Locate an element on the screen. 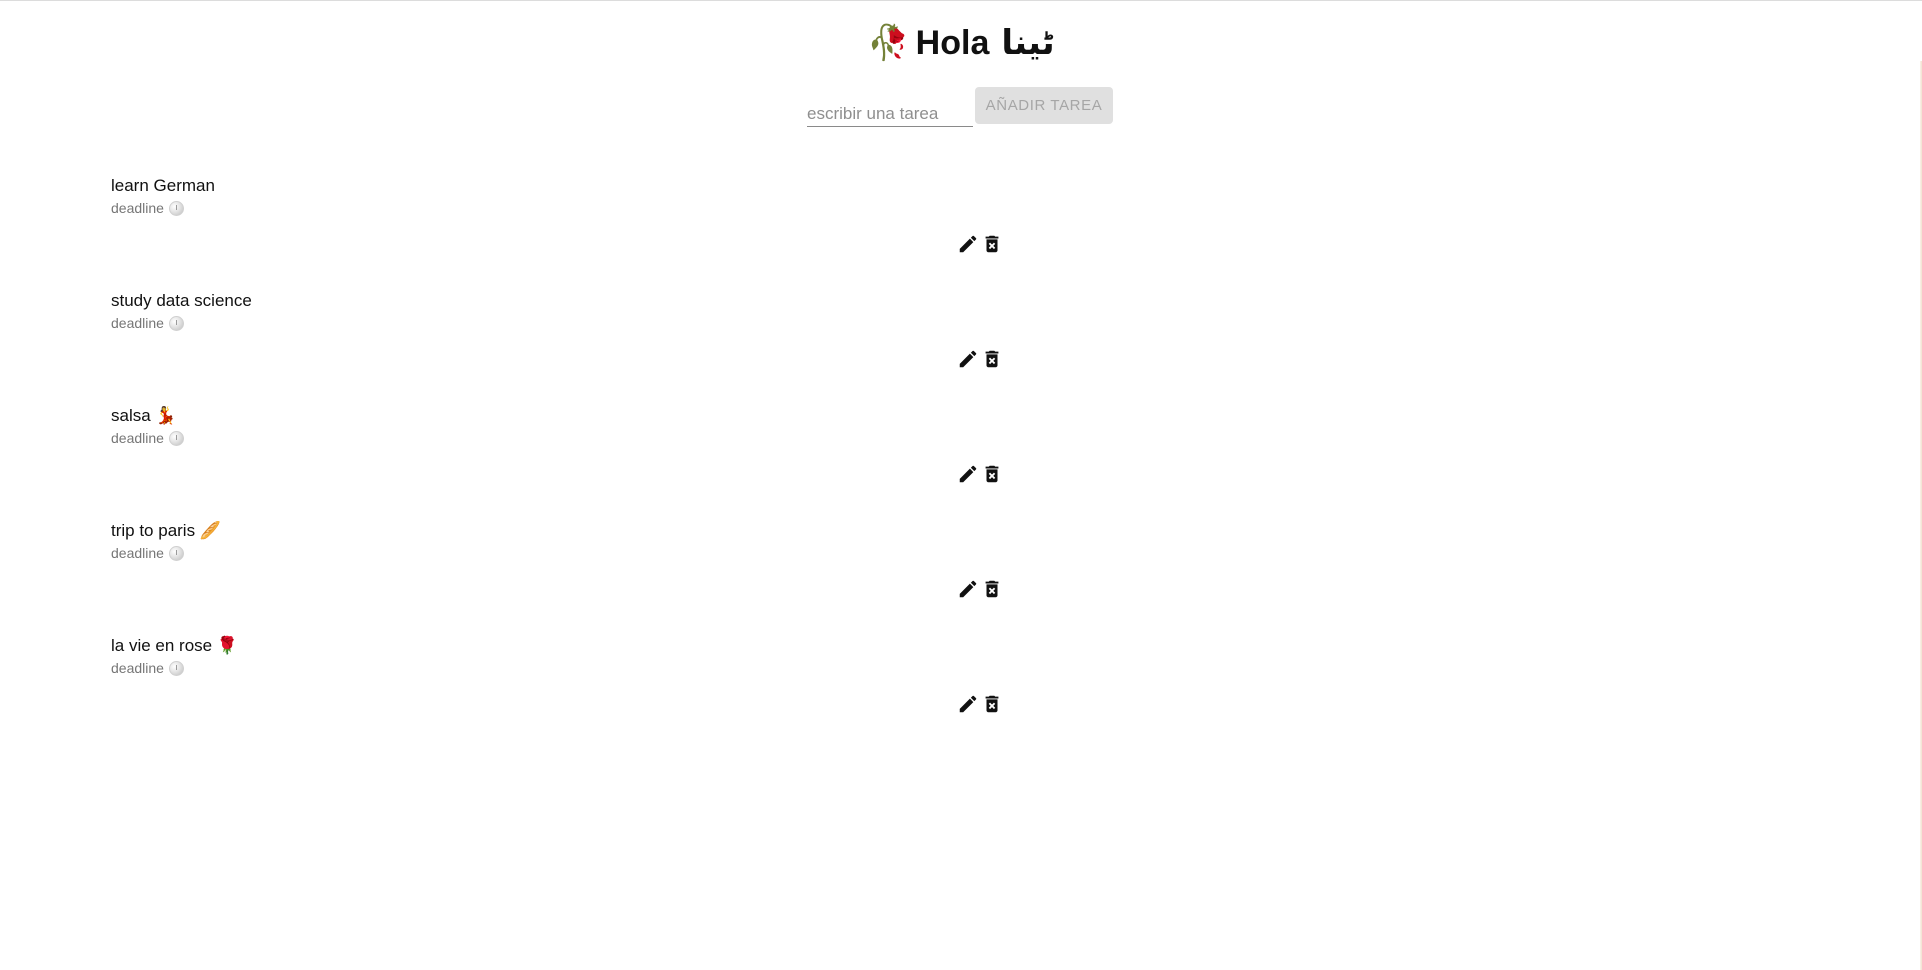 The width and height of the screenshot is (1922, 970). task-text: la vie en rose 🌹 is located at coordinates (175, 645).